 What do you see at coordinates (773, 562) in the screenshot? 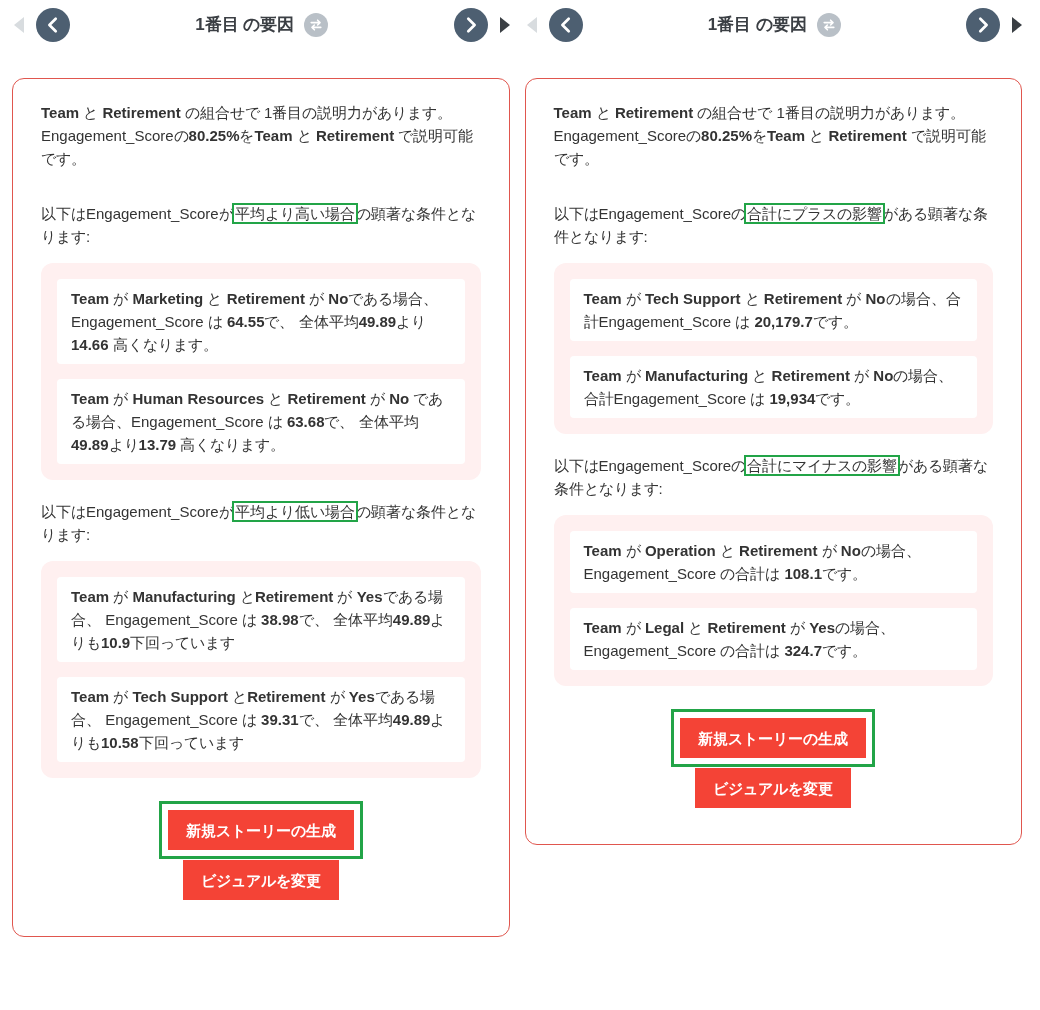
I see `condition-text: Team が Operation と Retirement が Noの場合、Engagement_Score の合計は 108.1です。` at bounding box center [773, 562].